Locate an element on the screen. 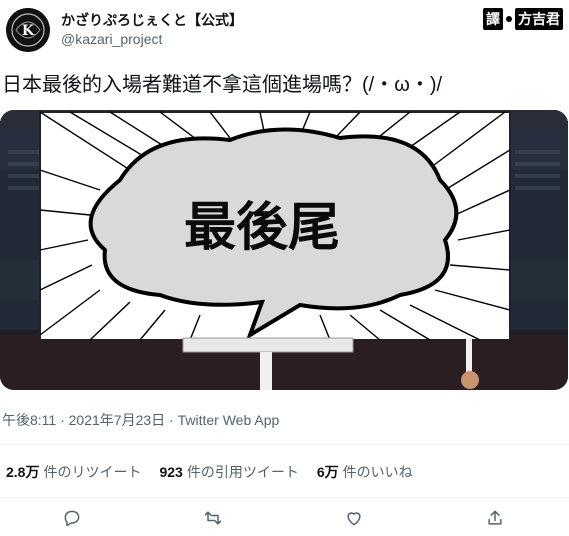  quotes-stat: 923 件の引用ツイート is located at coordinates (228, 472).